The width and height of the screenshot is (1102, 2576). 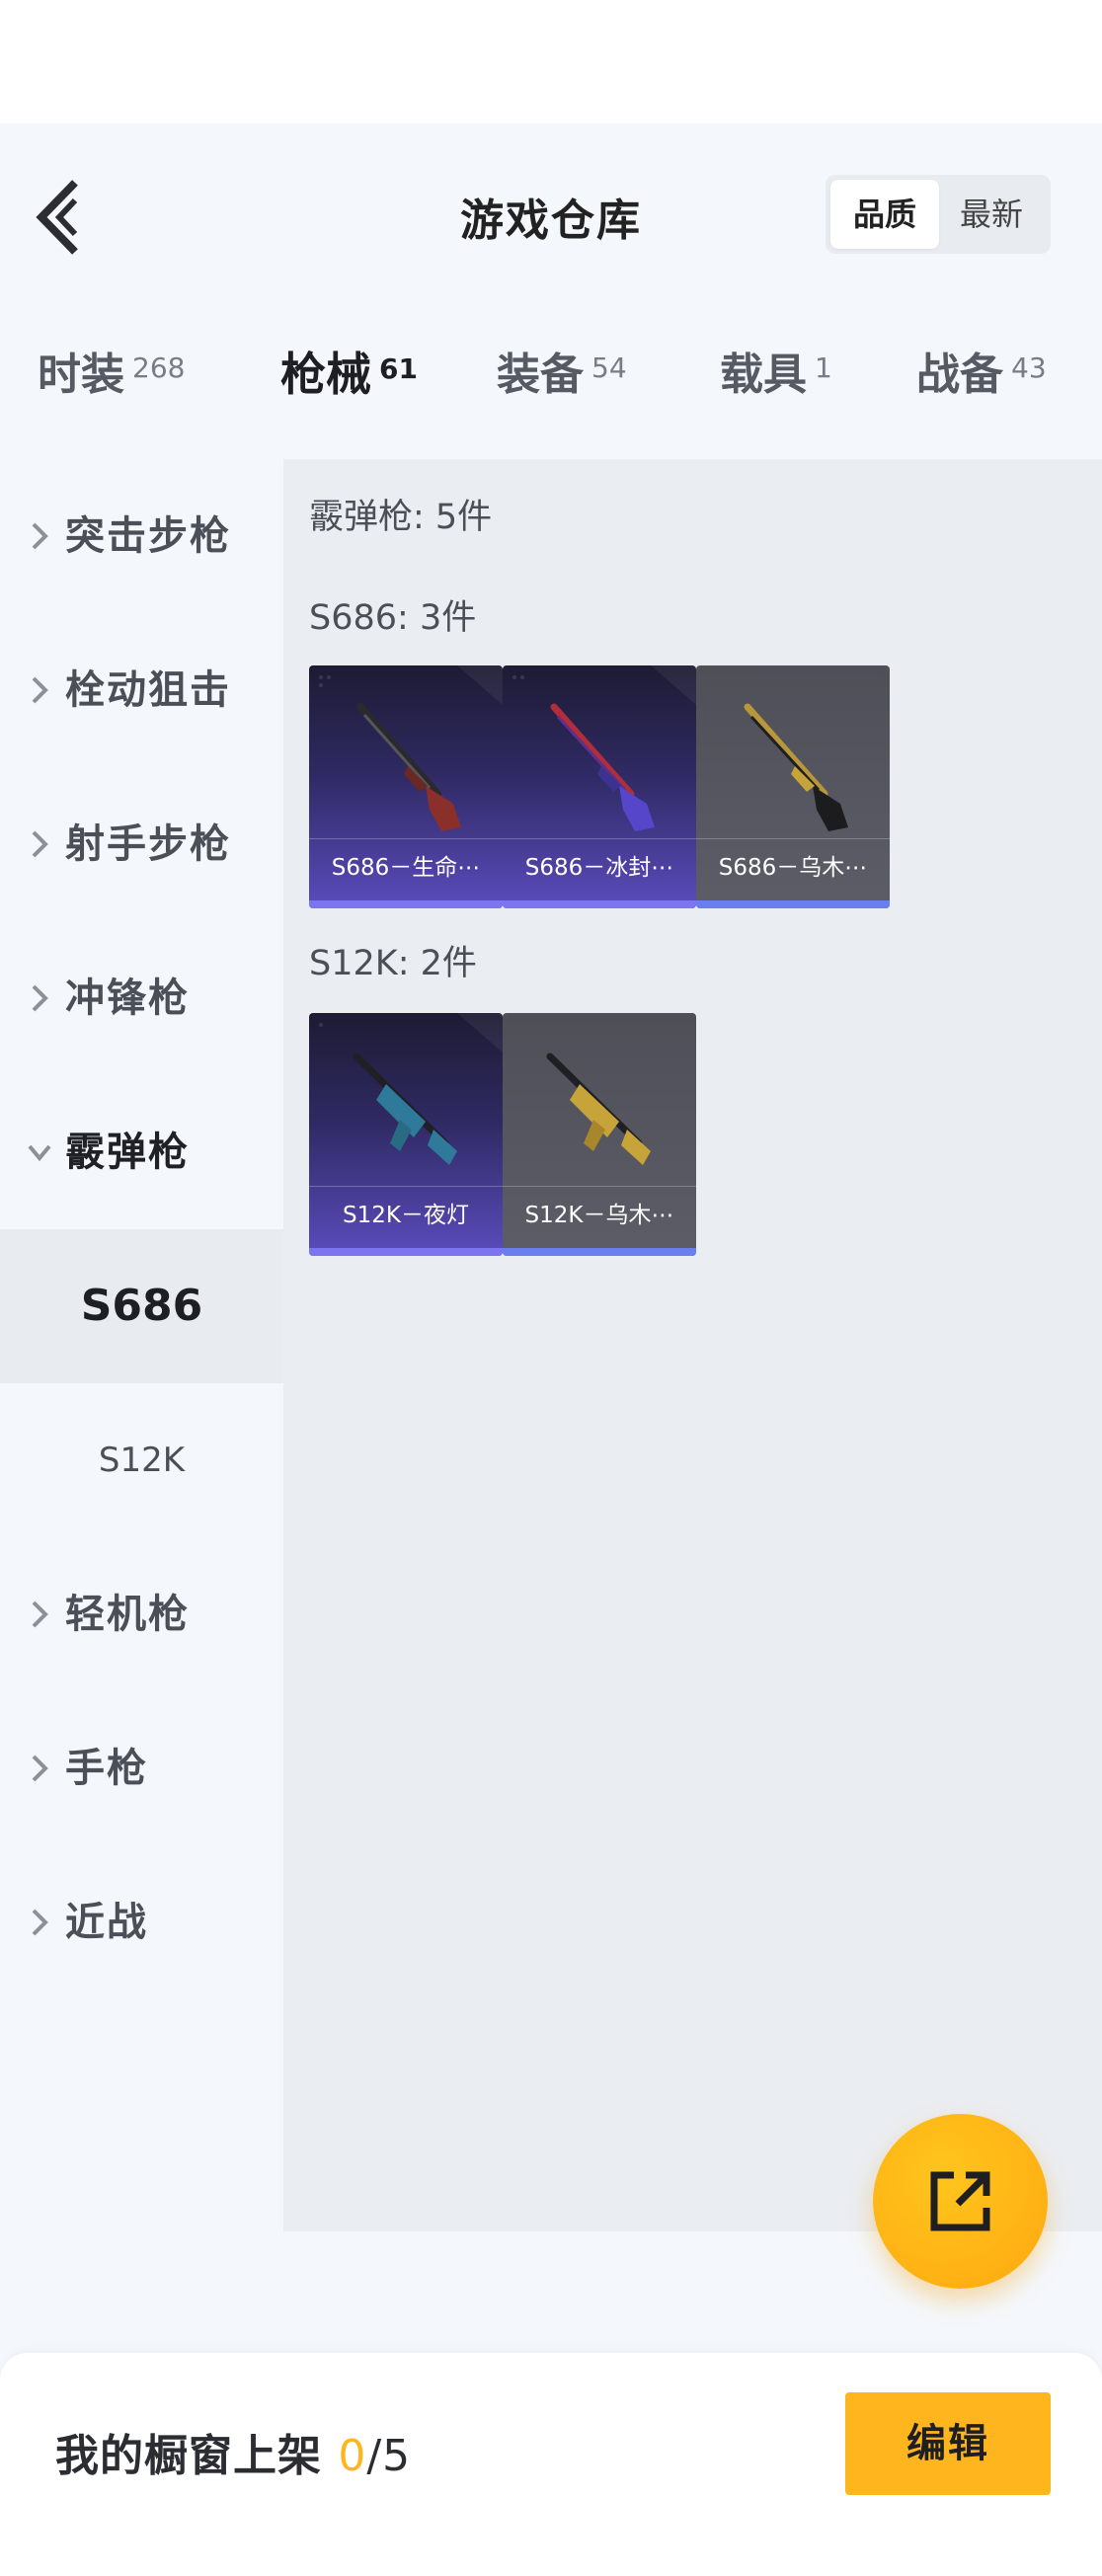 I want to click on sidebar-item-melee: 近战, so click(x=141, y=1922).